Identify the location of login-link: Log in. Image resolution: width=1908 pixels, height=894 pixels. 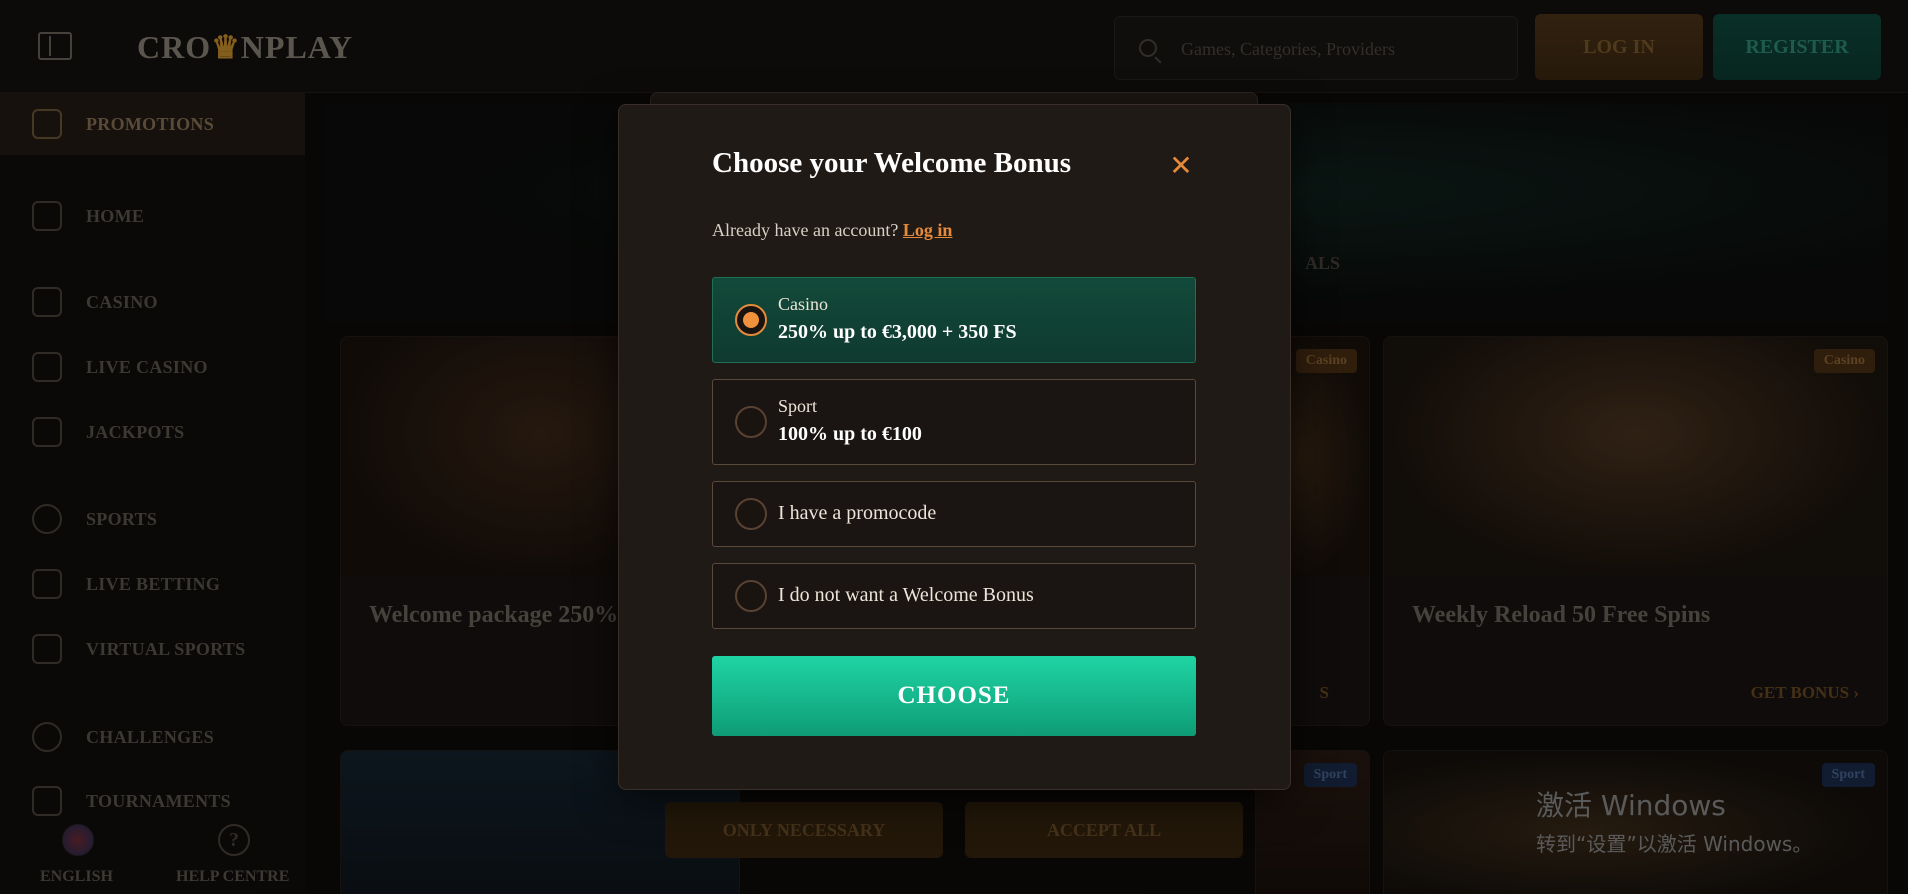
(928, 230).